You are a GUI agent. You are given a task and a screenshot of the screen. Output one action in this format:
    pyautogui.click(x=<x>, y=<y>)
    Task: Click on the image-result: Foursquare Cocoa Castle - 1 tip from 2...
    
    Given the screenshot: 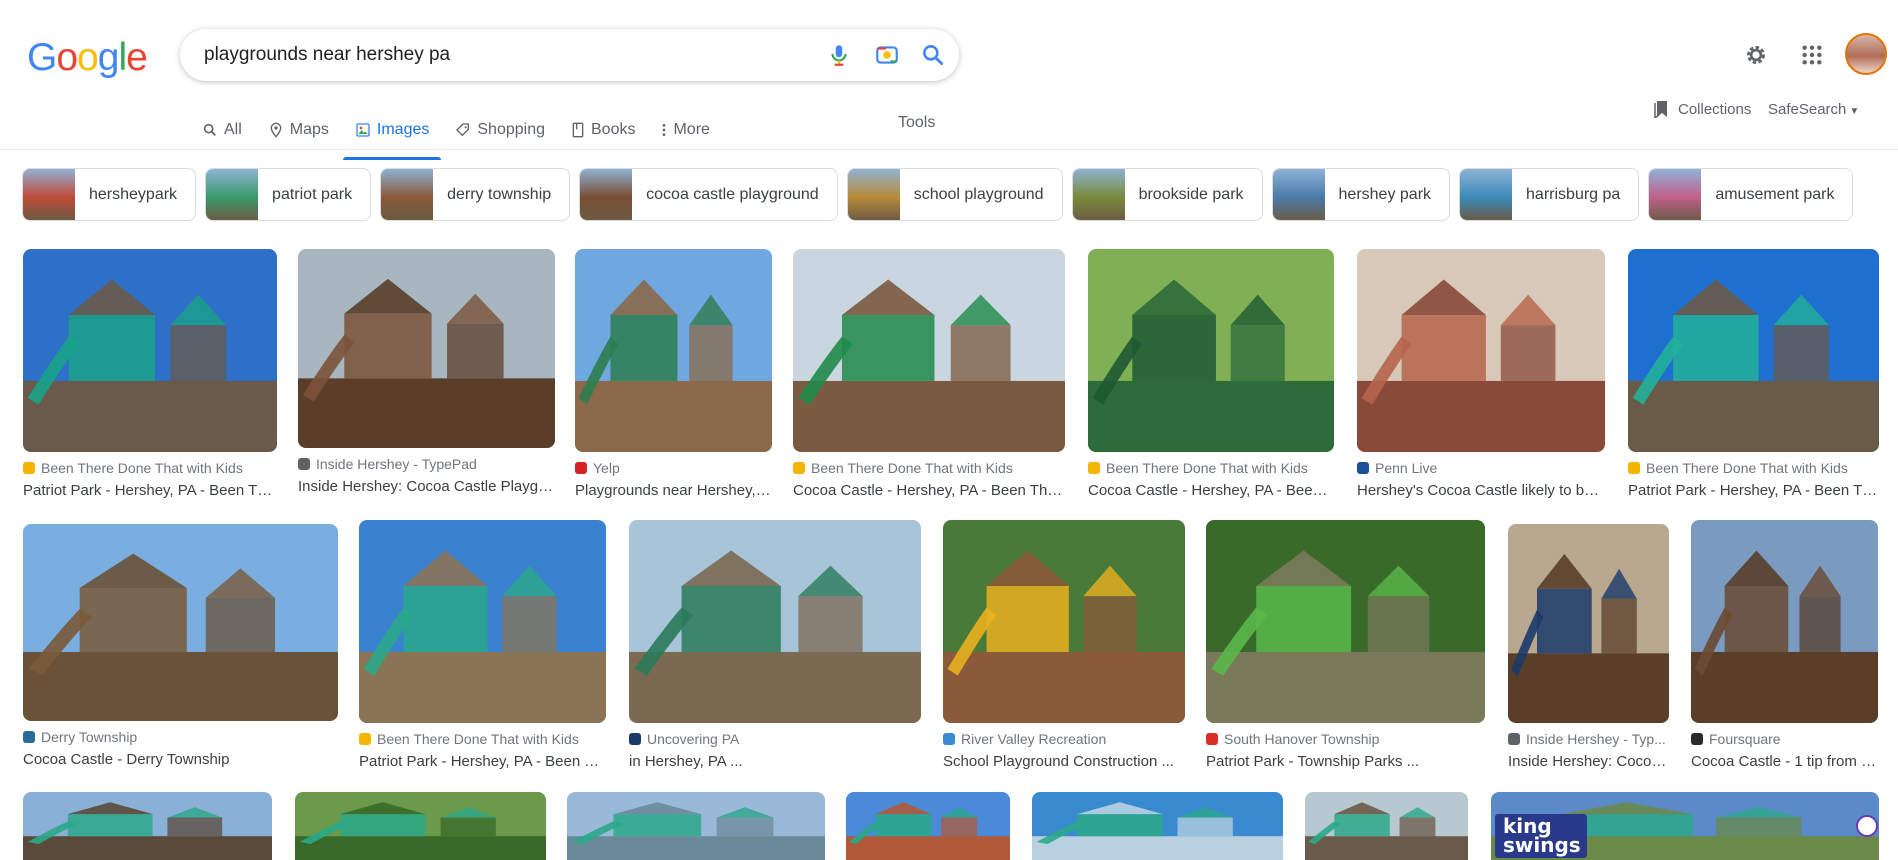 What is the action you would take?
    pyautogui.click(x=1784, y=645)
    